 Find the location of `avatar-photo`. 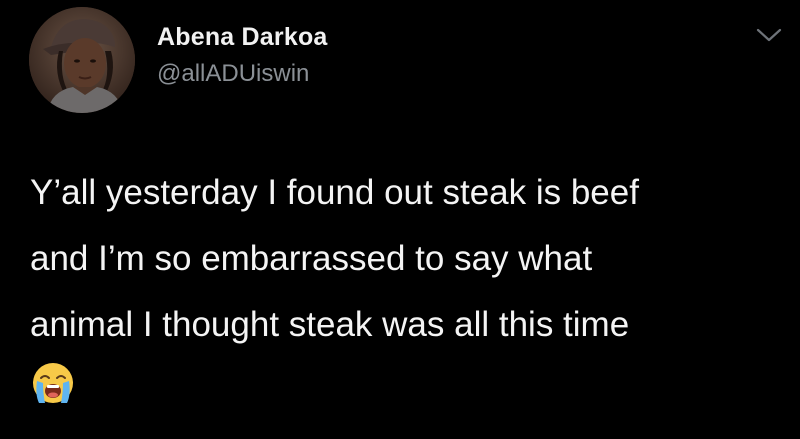

avatar-photo is located at coordinates (82, 60).